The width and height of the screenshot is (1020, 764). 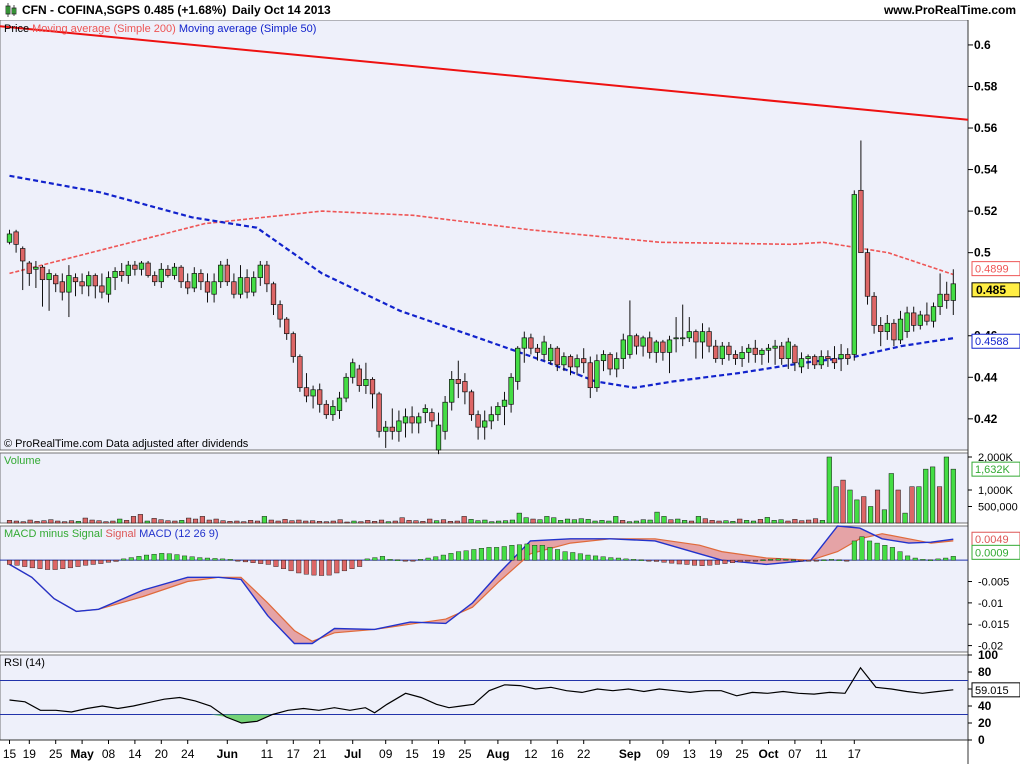 I want to click on rsi-tick-label: 20, so click(x=985, y=723).